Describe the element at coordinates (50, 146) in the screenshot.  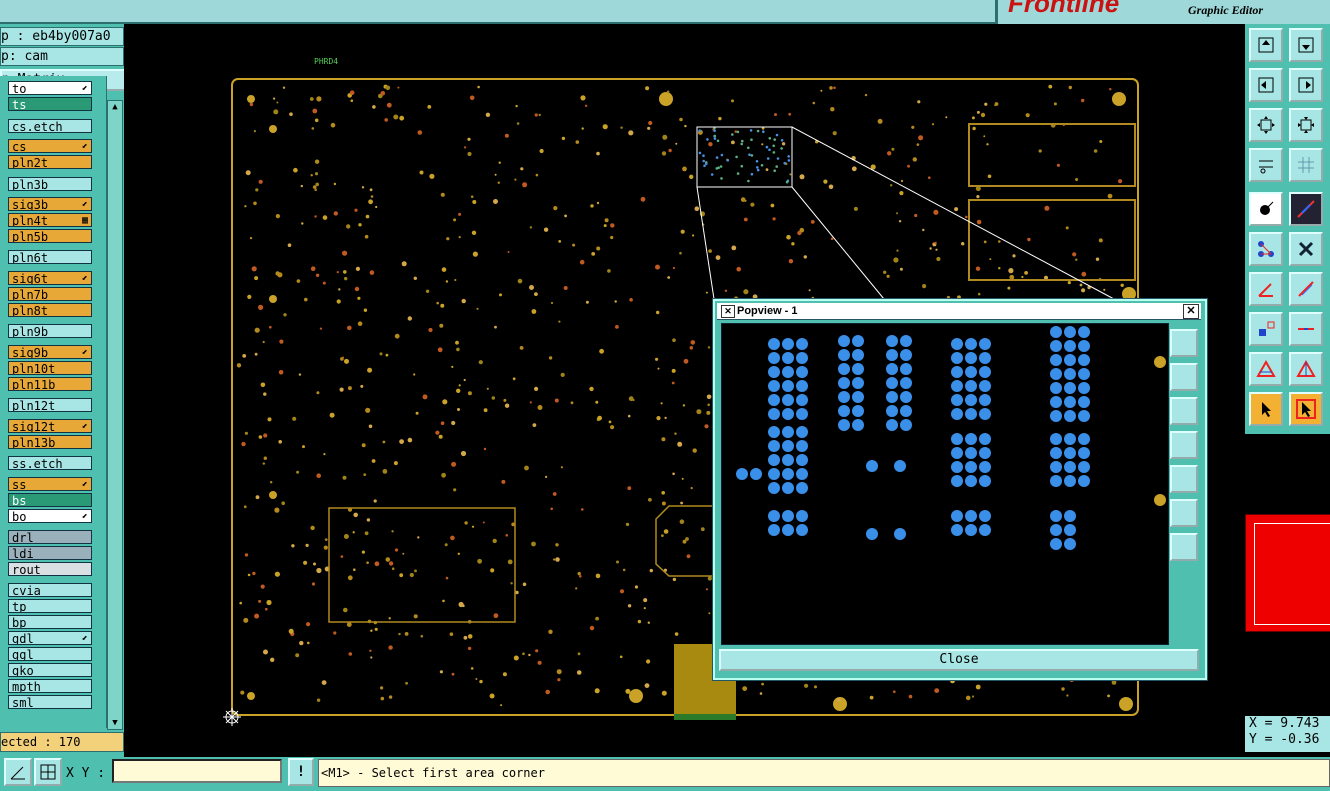
I see `layer-cs: cs ⬋` at that location.